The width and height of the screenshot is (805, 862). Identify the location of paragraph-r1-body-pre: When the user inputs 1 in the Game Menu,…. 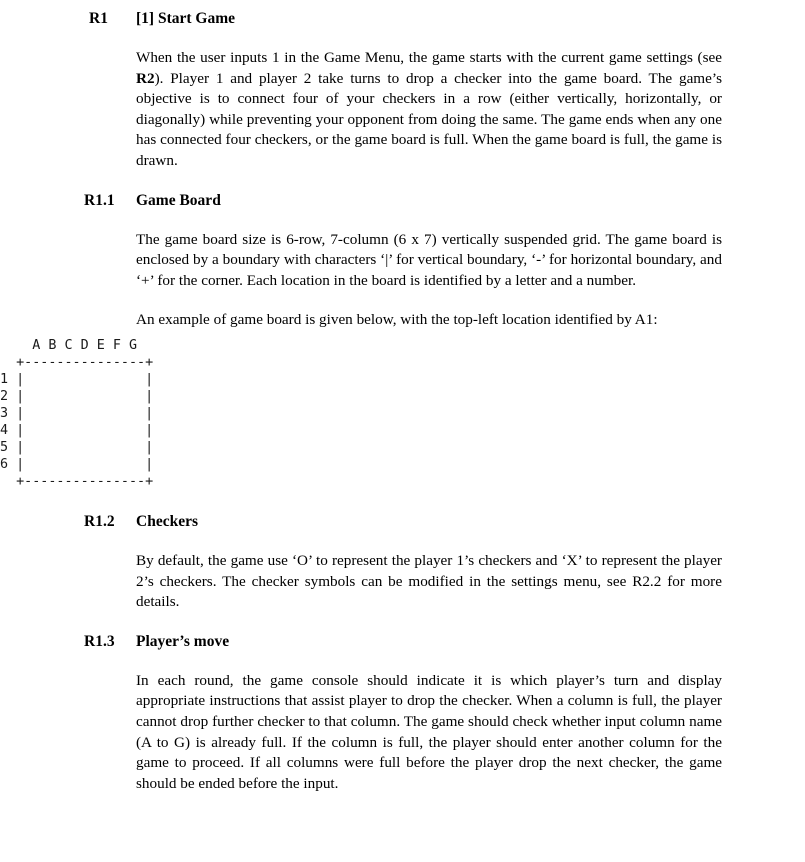
(429, 57).